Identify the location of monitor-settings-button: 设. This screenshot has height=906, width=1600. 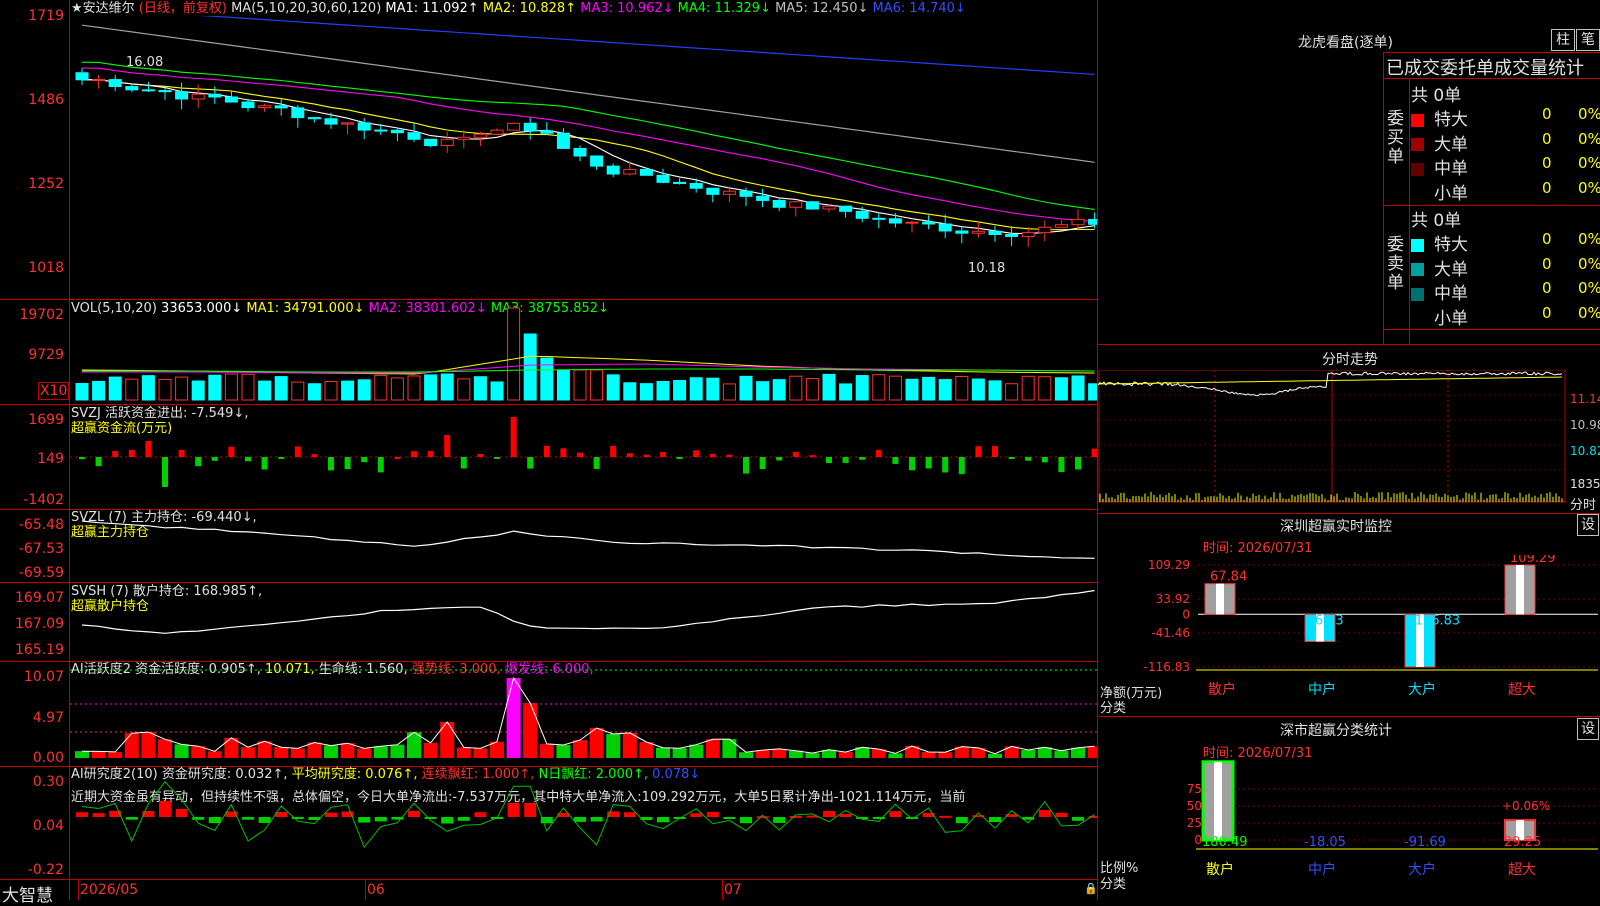
(1588, 525).